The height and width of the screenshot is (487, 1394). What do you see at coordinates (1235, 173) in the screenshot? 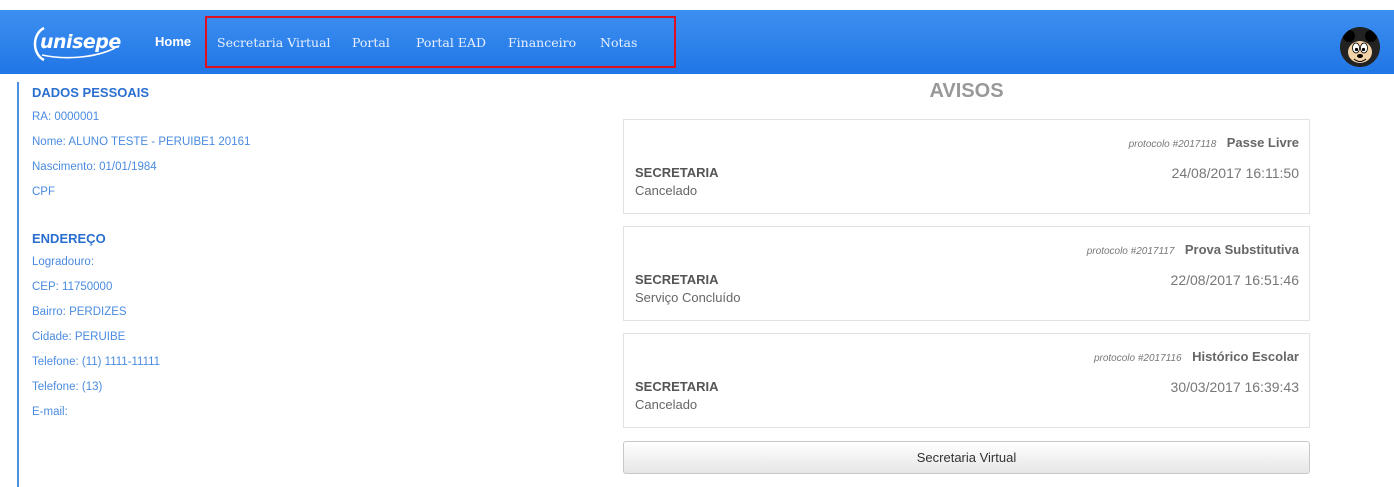
I see `notice-datetime: 24/08/2017 16:11:50` at bounding box center [1235, 173].